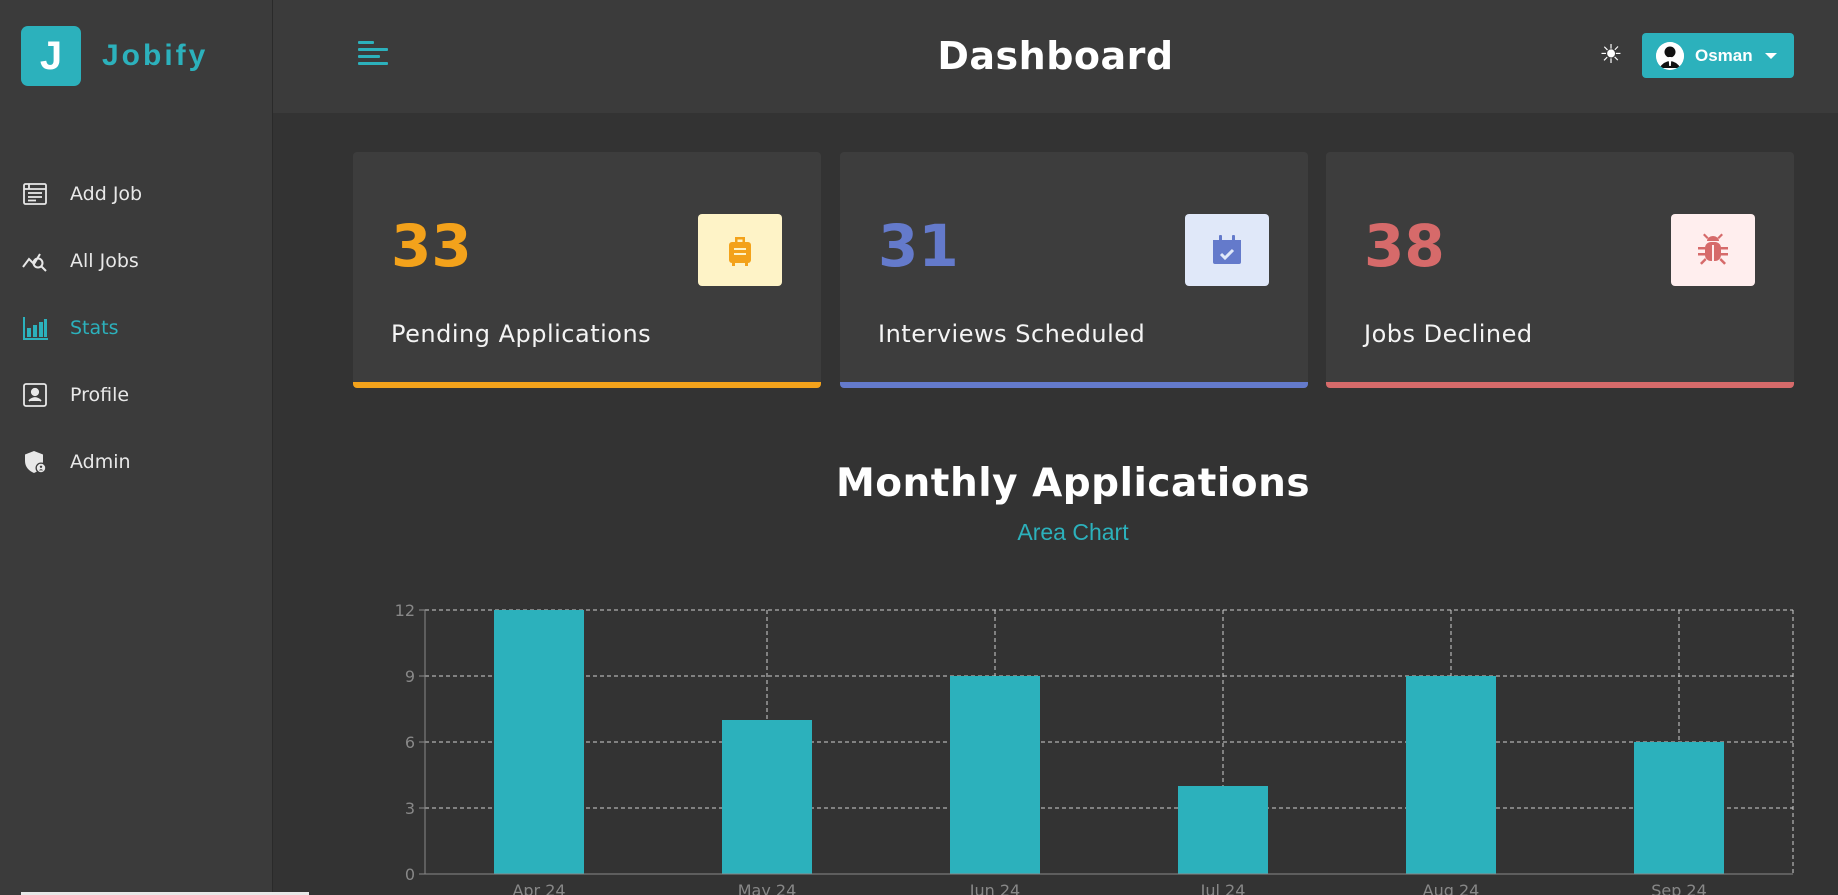 This screenshot has width=1838, height=895. Describe the element at coordinates (1227, 250) in the screenshot. I see `calendar-check-icon` at that location.